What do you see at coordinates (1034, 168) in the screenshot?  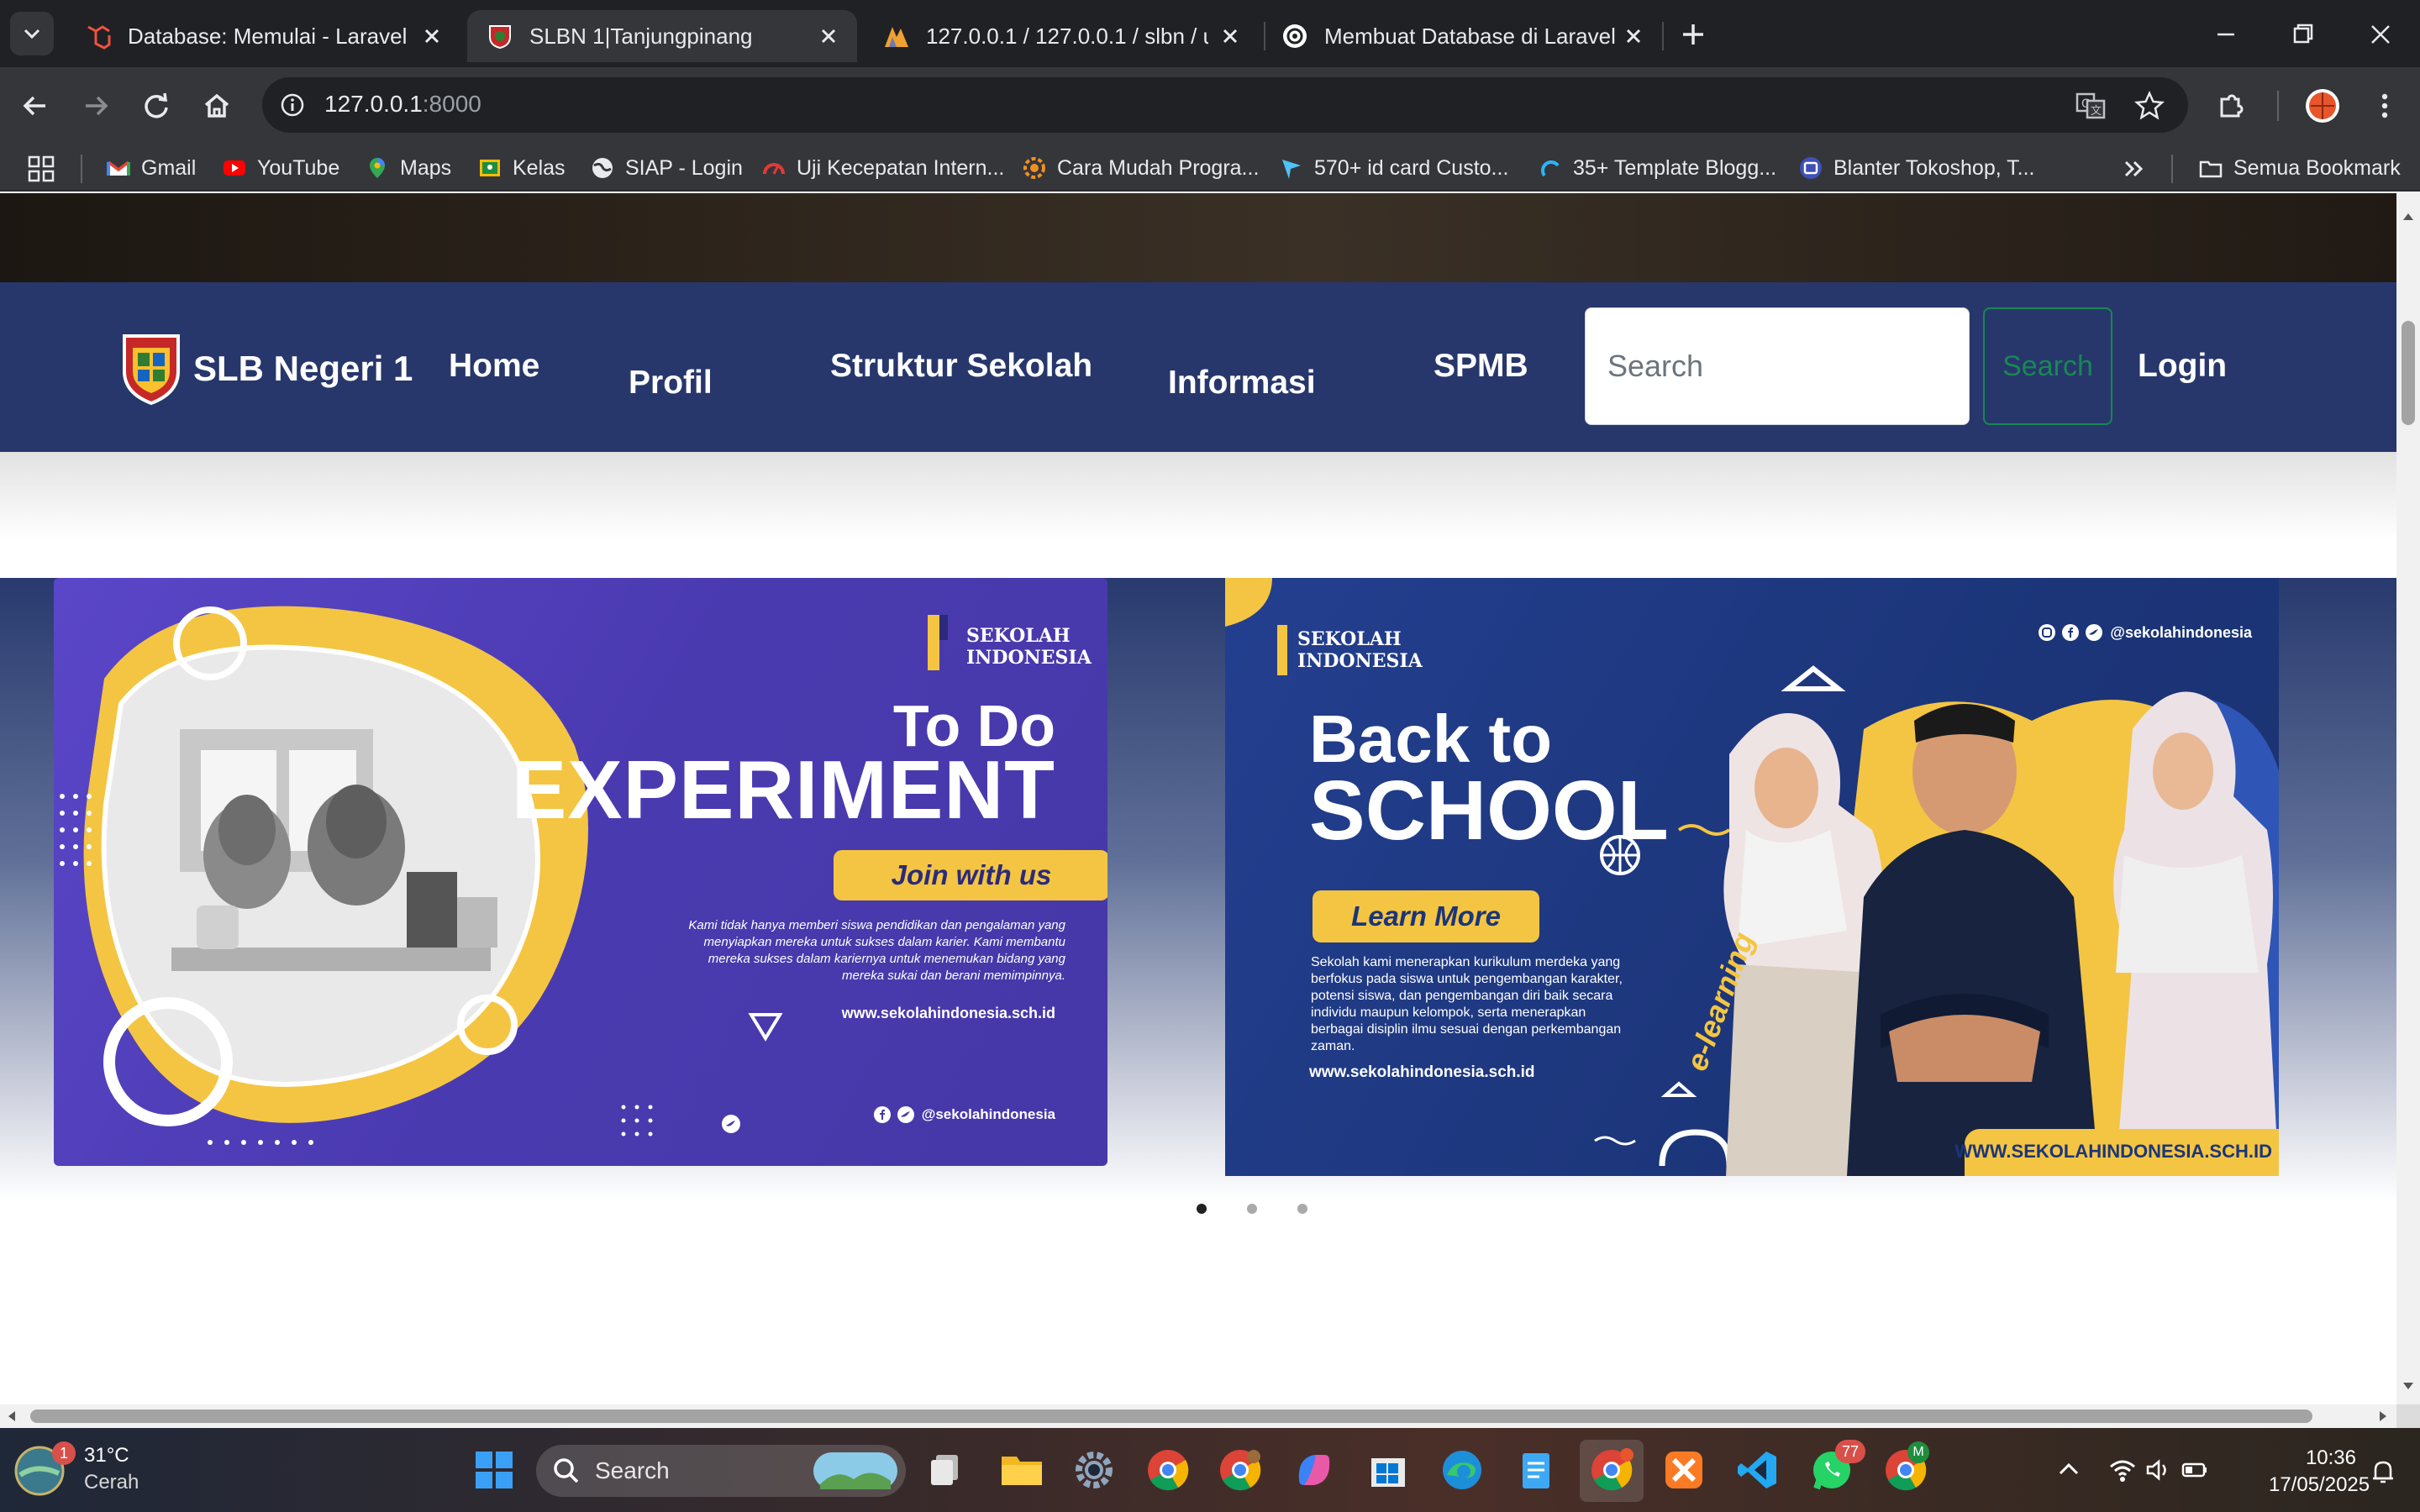 I see `gear-logo-icon` at bounding box center [1034, 168].